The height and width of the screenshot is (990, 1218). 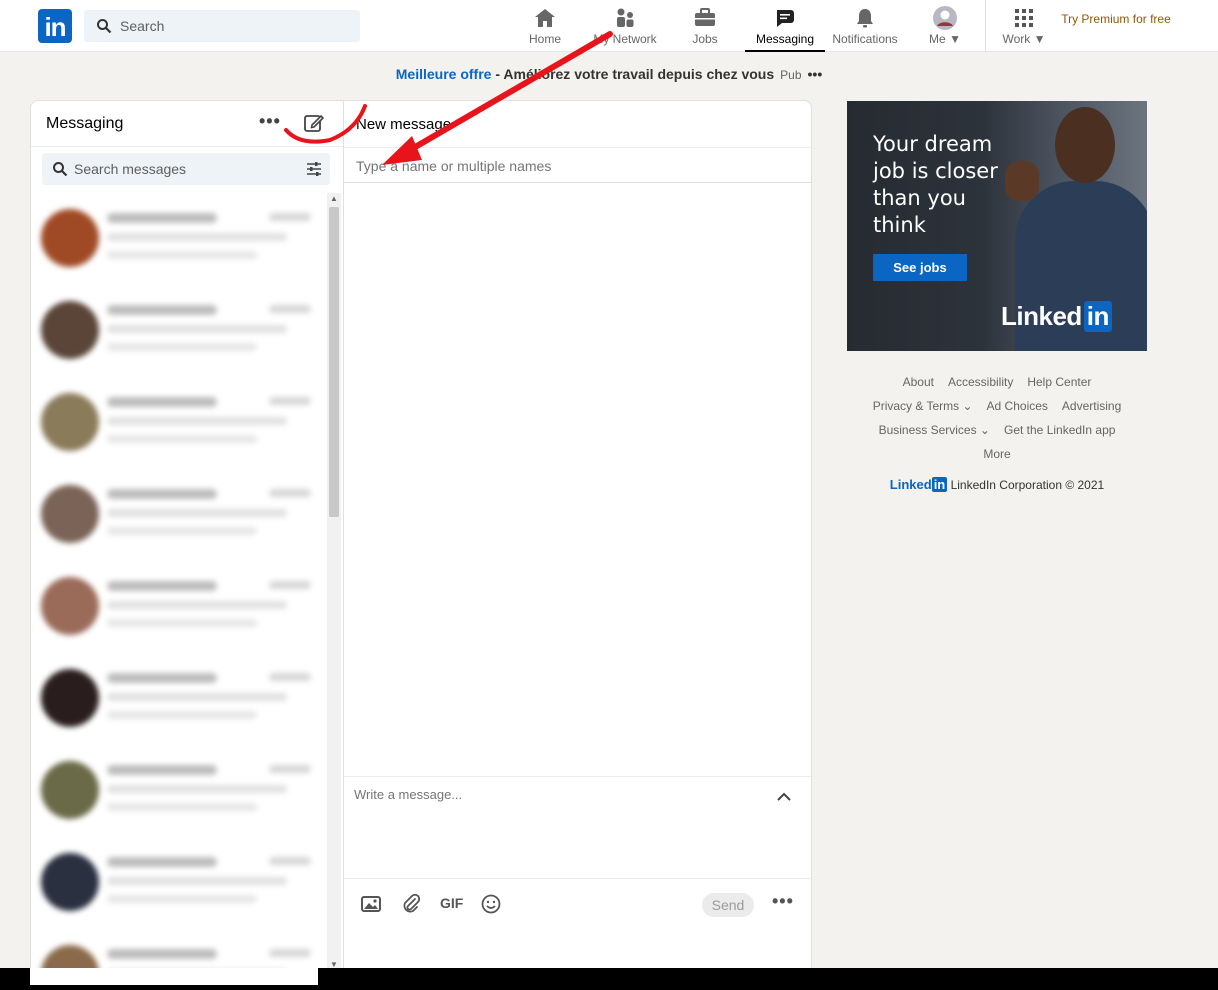 I want to click on promo-more-button: •••, so click(x=815, y=74).